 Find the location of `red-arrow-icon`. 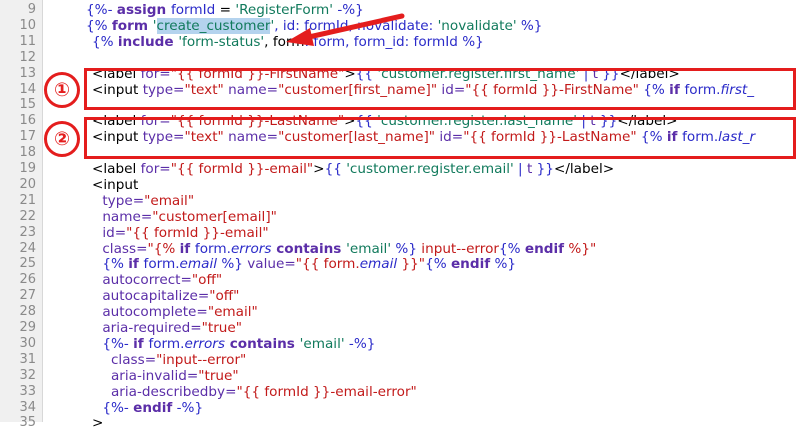

red-arrow-icon is located at coordinates (345, 29).